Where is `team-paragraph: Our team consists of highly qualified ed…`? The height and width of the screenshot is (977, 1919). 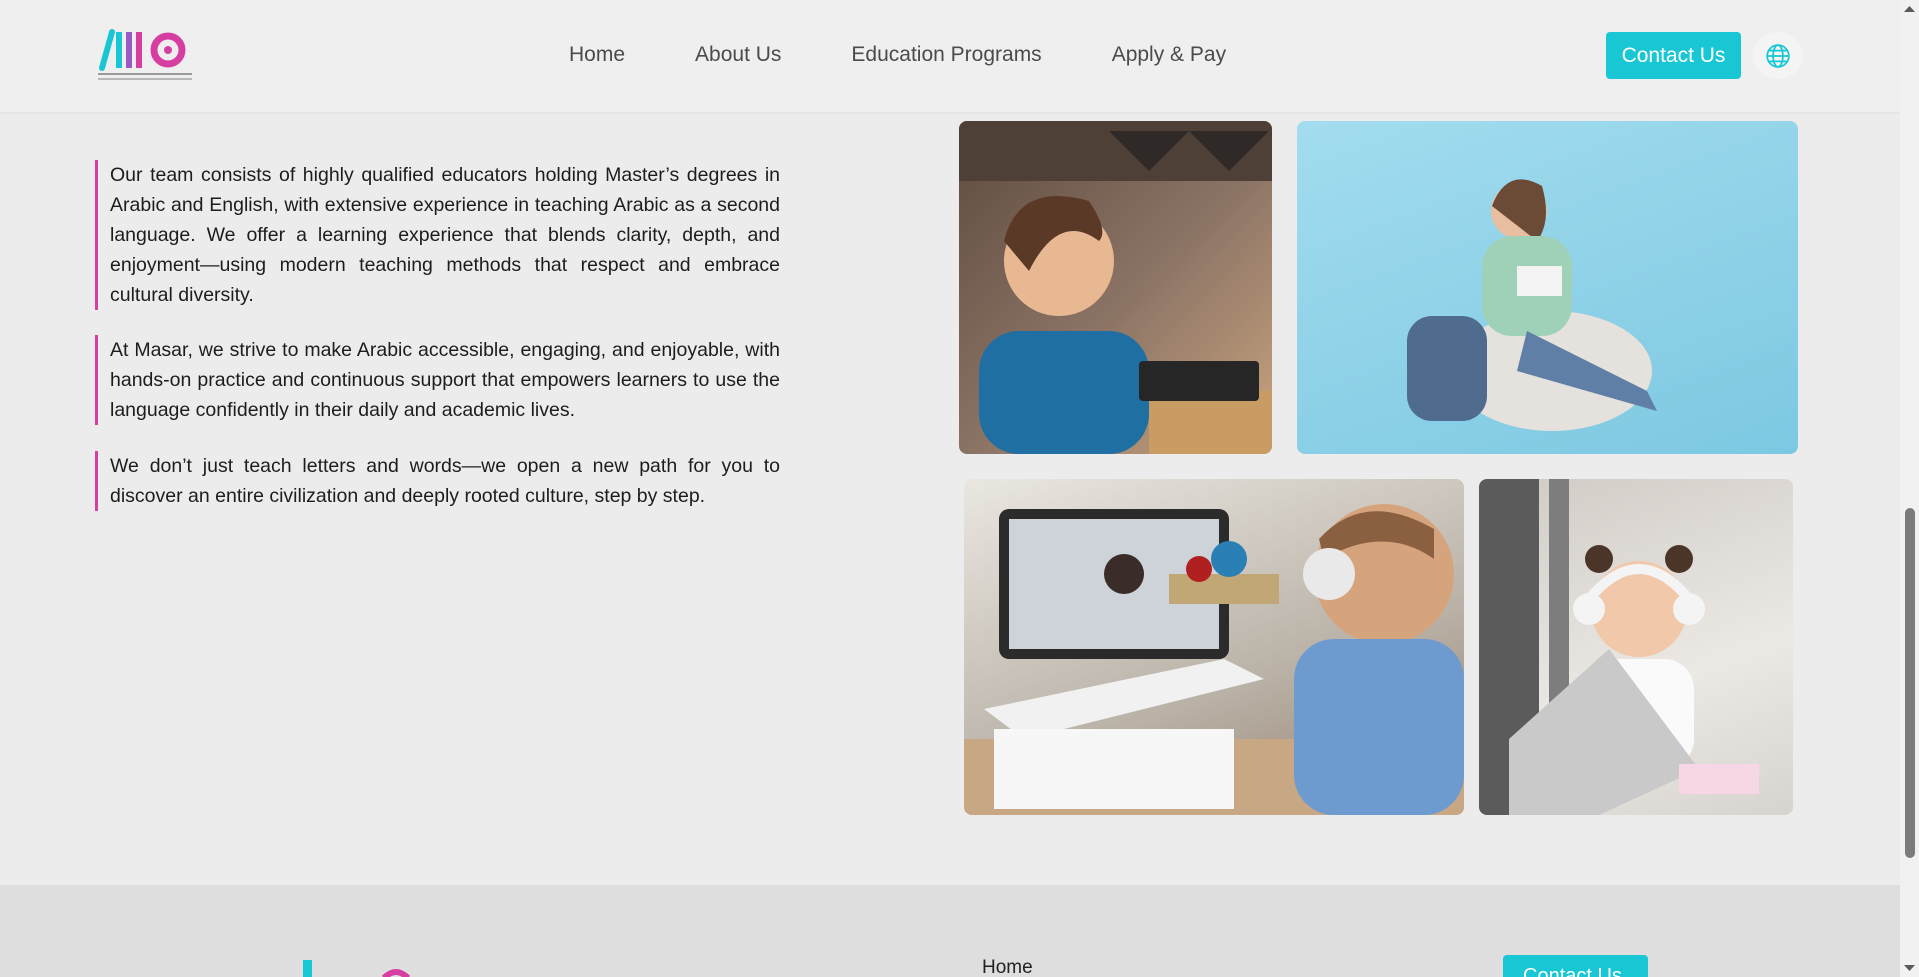 team-paragraph: Our team consists of highly qualified ed… is located at coordinates (437, 235).